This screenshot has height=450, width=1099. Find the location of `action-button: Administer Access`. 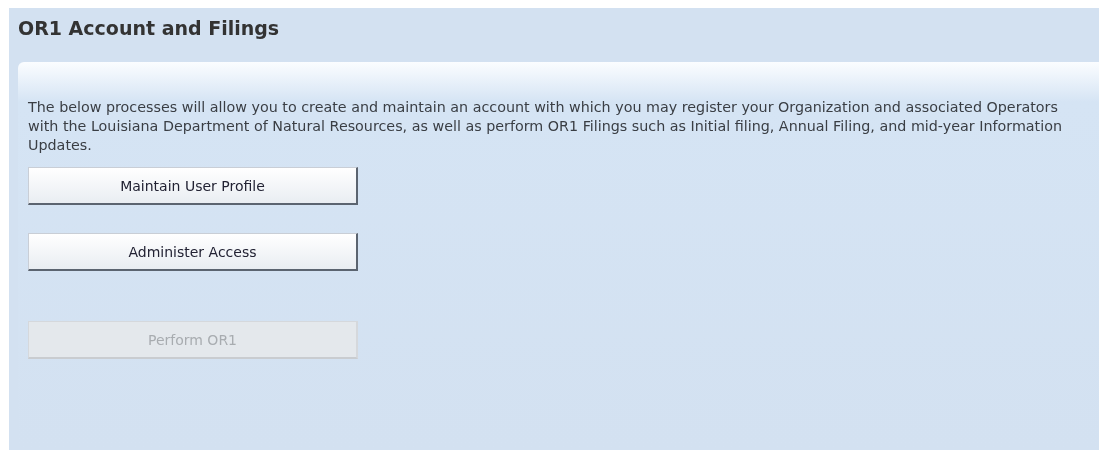

action-button: Administer Access is located at coordinates (193, 252).